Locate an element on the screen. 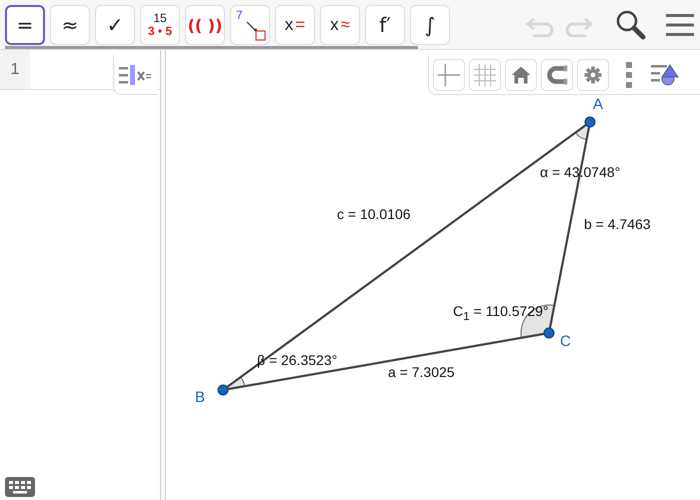  axes-icon is located at coordinates (449, 74).